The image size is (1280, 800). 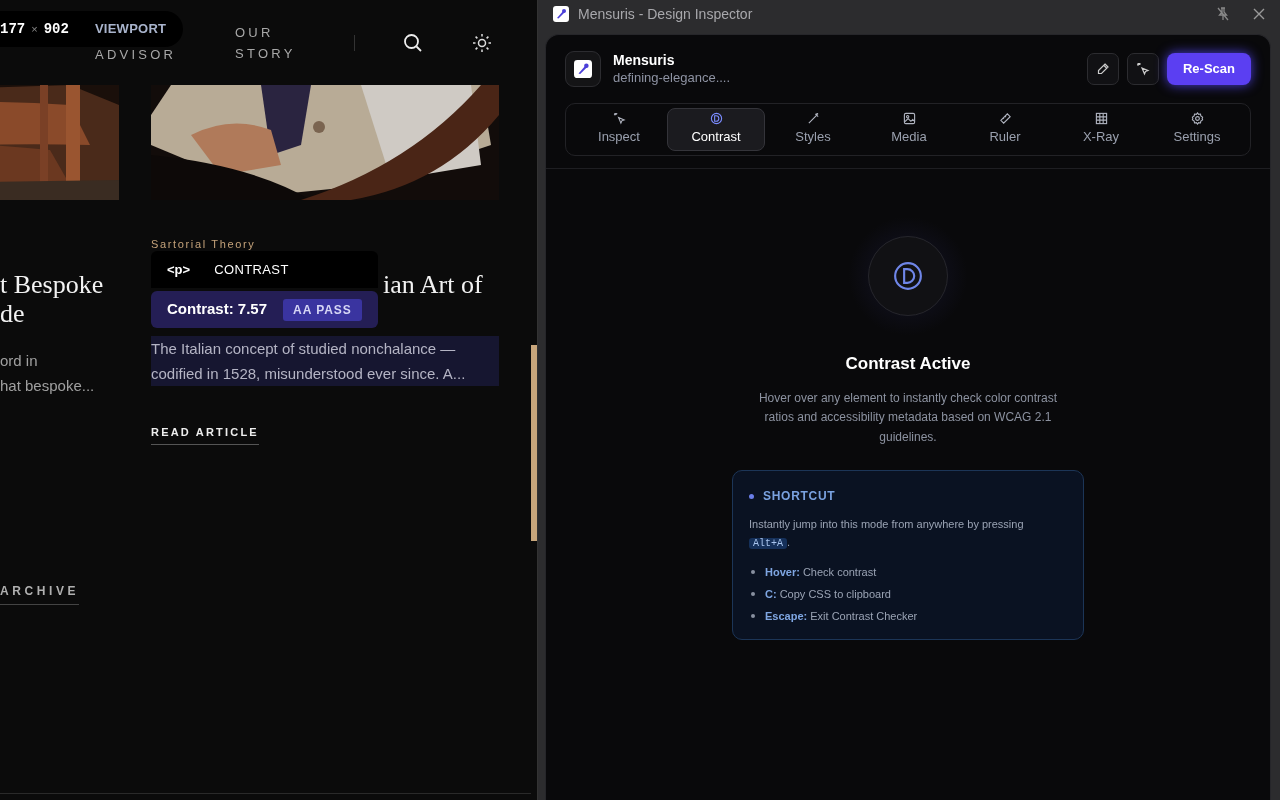 I want to click on empty-state-title: Contrast Active, so click(x=908, y=364).